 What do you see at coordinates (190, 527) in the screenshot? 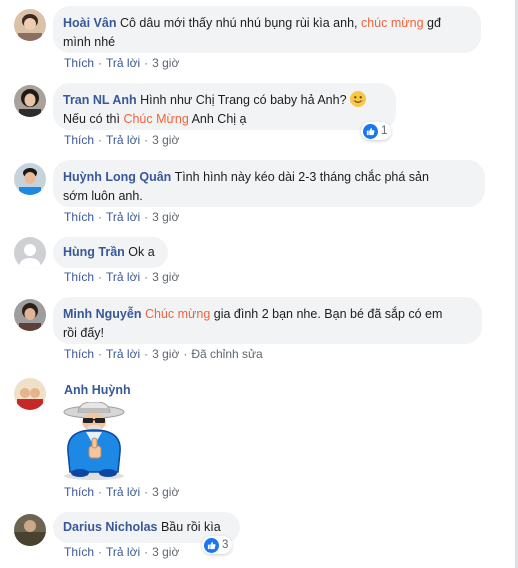
I see `comment-text: Bầu rồi kìa` at bounding box center [190, 527].